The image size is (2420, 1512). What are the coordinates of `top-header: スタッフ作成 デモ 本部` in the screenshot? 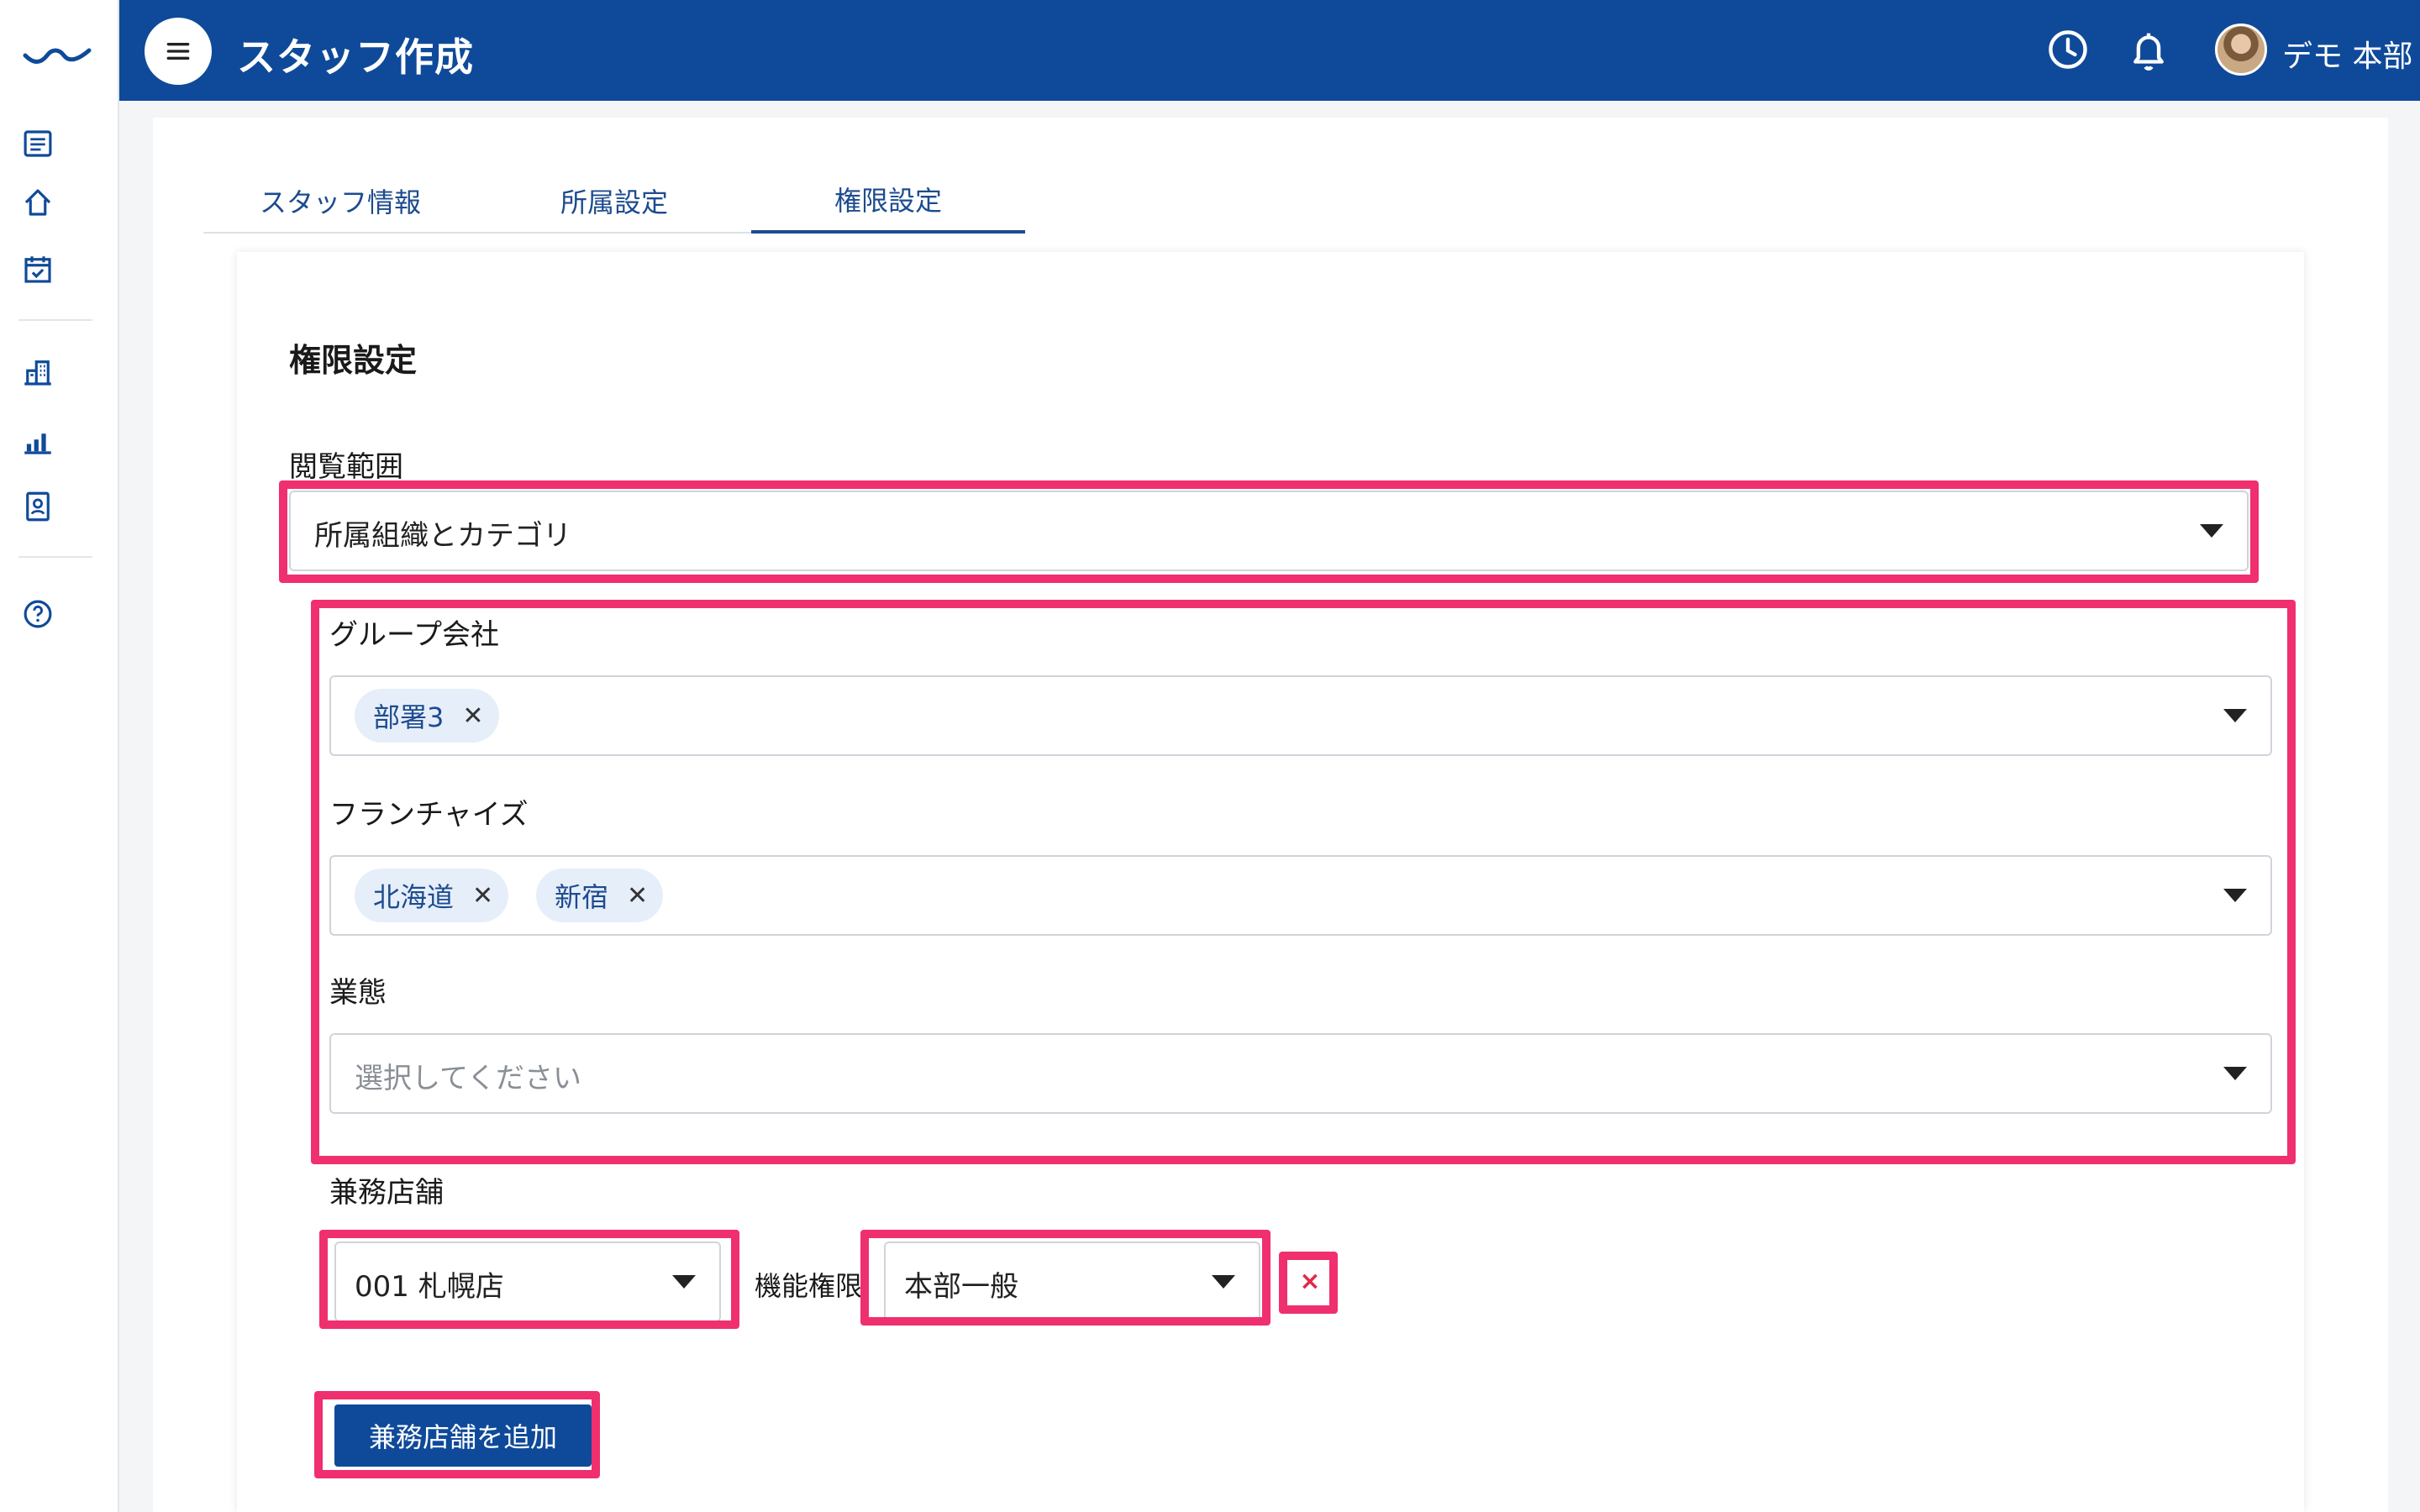 It's located at (1269, 50).